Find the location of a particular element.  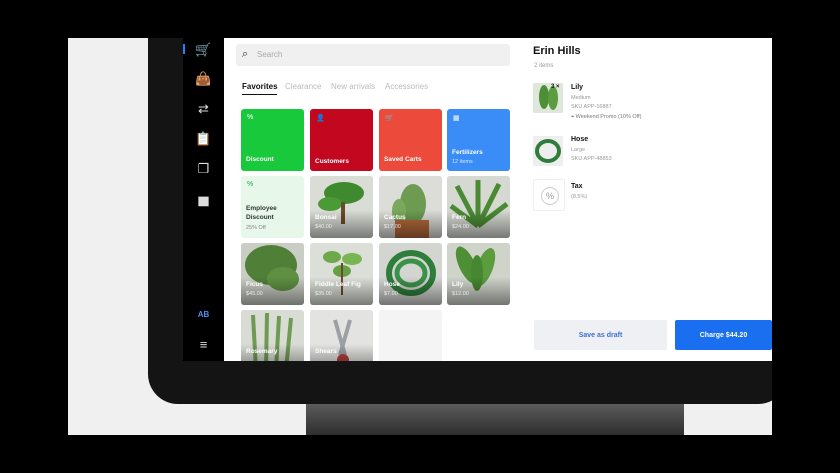

tile-lily: Lily $12.00 is located at coordinates (478, 274).